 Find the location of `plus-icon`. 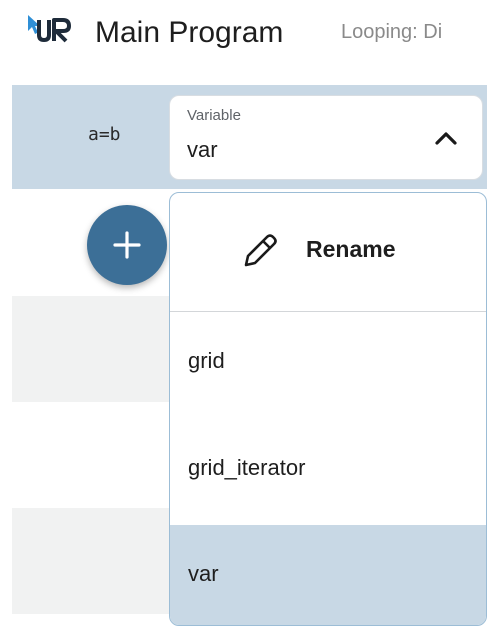

plus-icon is located at coordinates (127, 245).